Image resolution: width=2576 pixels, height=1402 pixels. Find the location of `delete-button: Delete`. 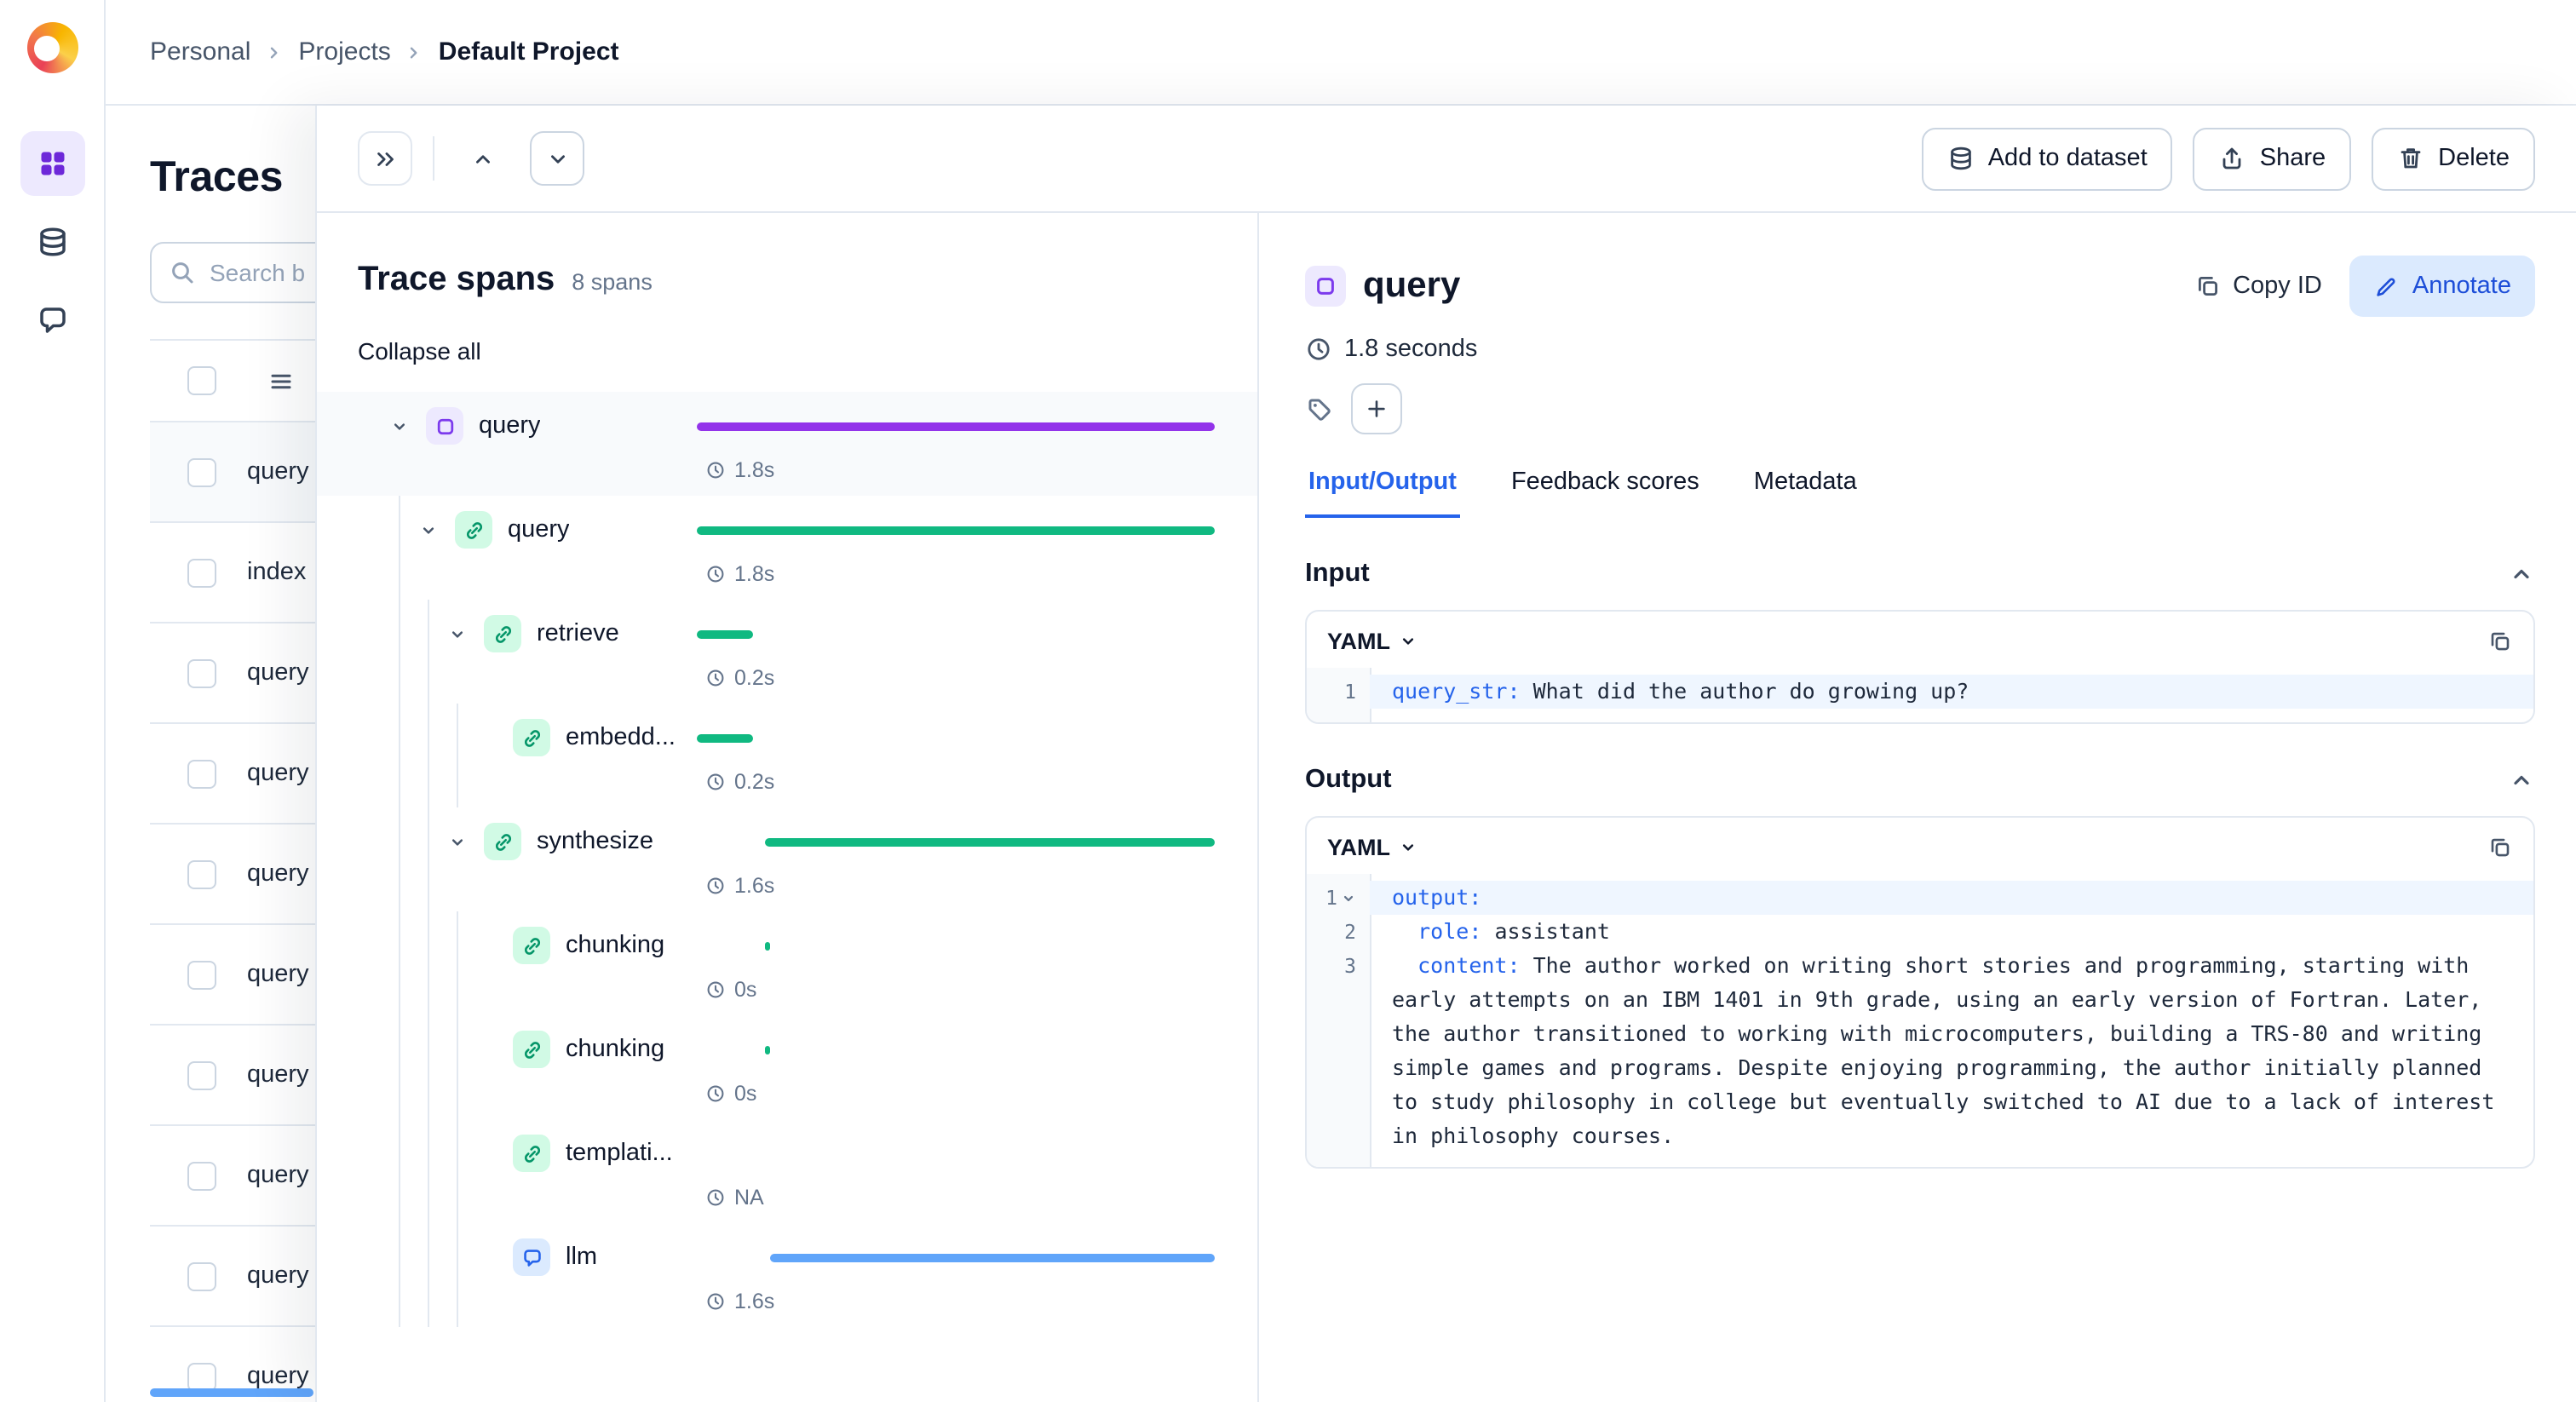

delete-button: Delete is located at coordinates (2454, 158).